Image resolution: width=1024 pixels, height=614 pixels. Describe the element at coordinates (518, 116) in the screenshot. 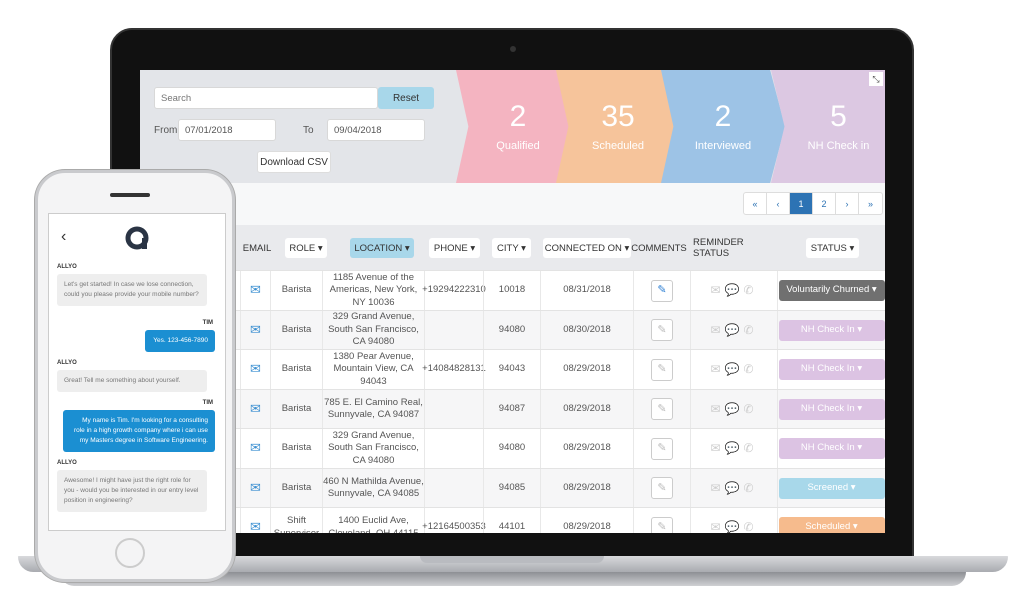

I see `funnel-count: 2` at that location.